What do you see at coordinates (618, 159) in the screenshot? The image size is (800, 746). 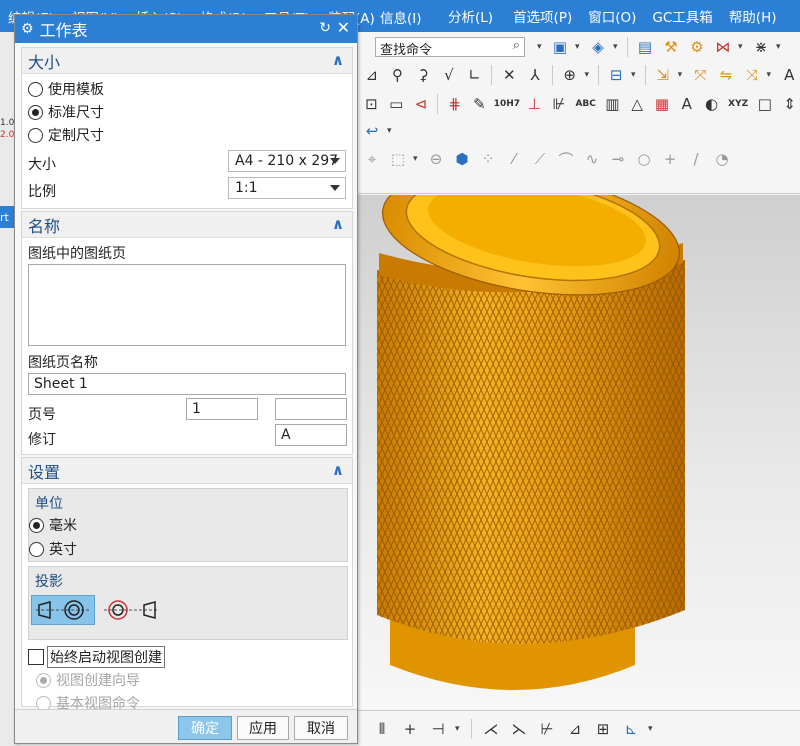 I see `node-icon: ⊸` at bounding box center [618, 159].